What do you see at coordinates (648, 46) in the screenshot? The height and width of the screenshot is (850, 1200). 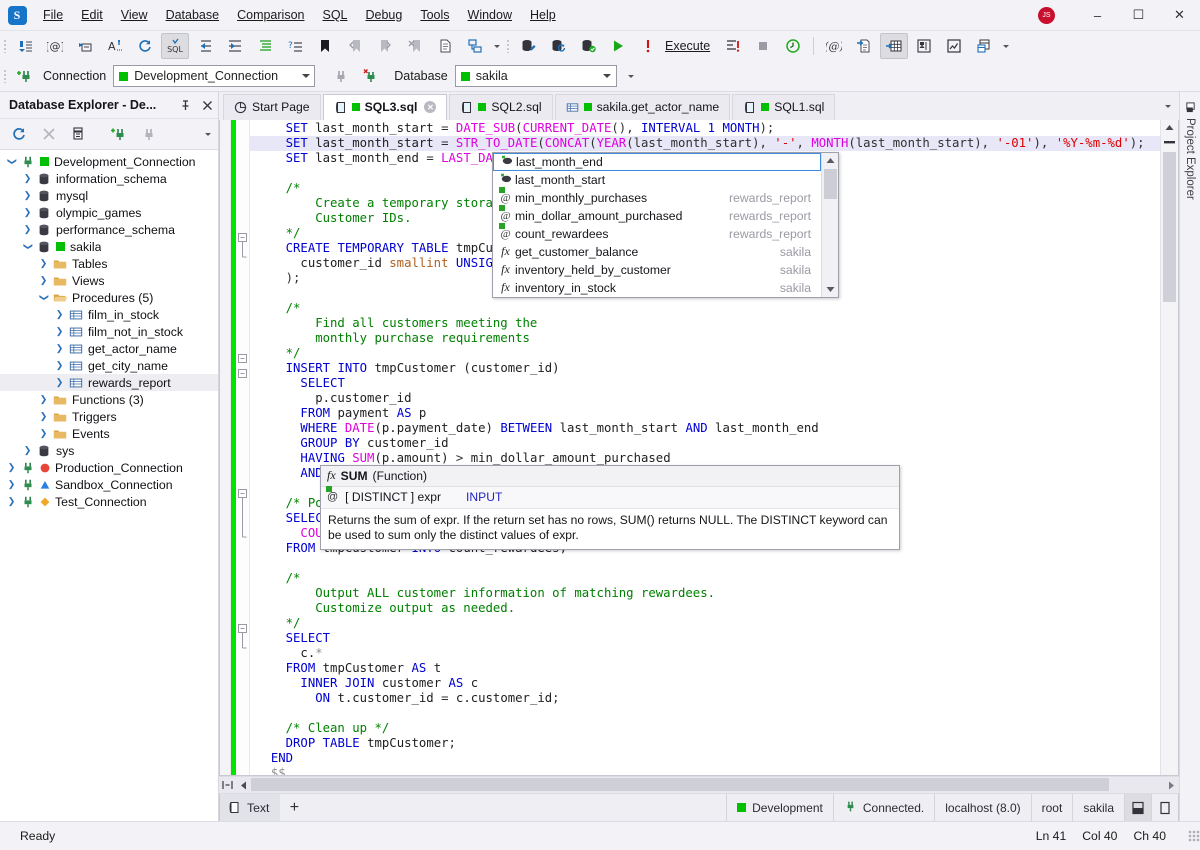 I see `execute-warning-icon` at bounding box center [648, 46].